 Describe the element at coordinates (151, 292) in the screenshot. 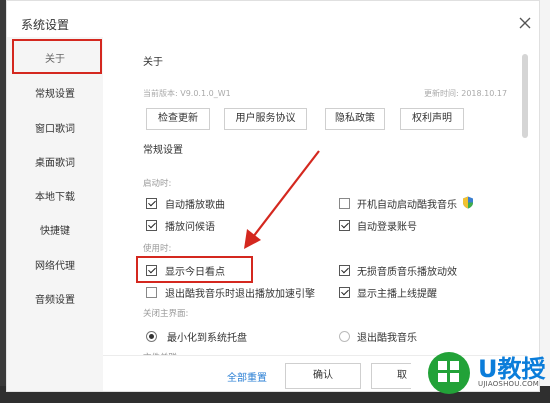

I see `exit-accelerator-checkbox` at that location.